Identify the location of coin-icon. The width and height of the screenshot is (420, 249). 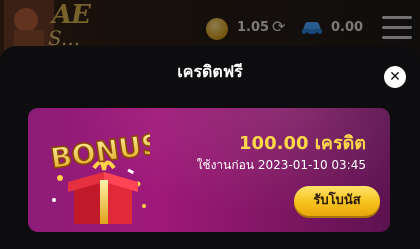
(217, 29).